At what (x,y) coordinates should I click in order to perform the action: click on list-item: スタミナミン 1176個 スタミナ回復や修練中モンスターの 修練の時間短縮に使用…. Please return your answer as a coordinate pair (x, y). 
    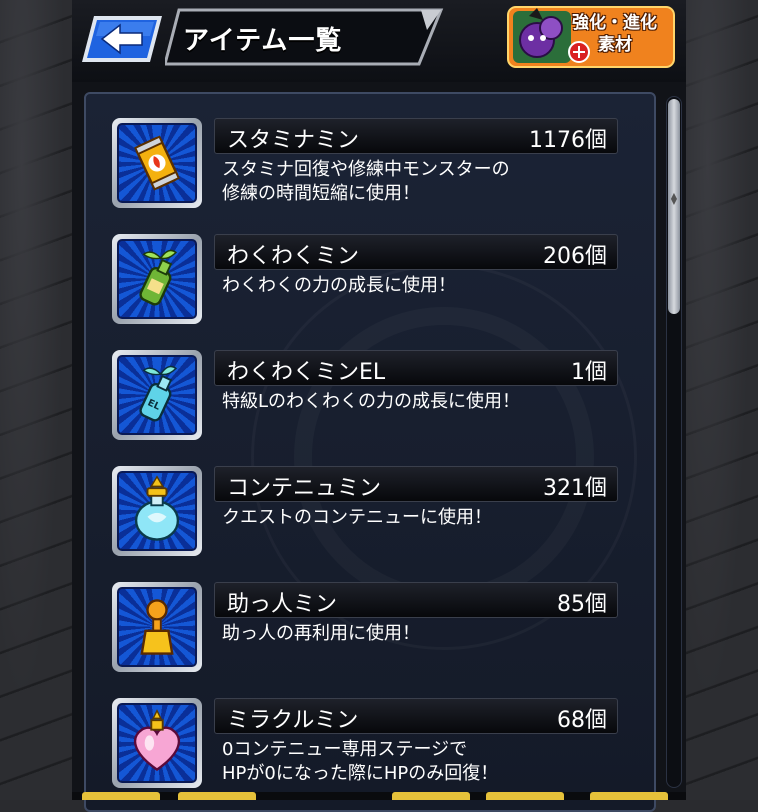
    Looking at the image, I should click on (372, 168).